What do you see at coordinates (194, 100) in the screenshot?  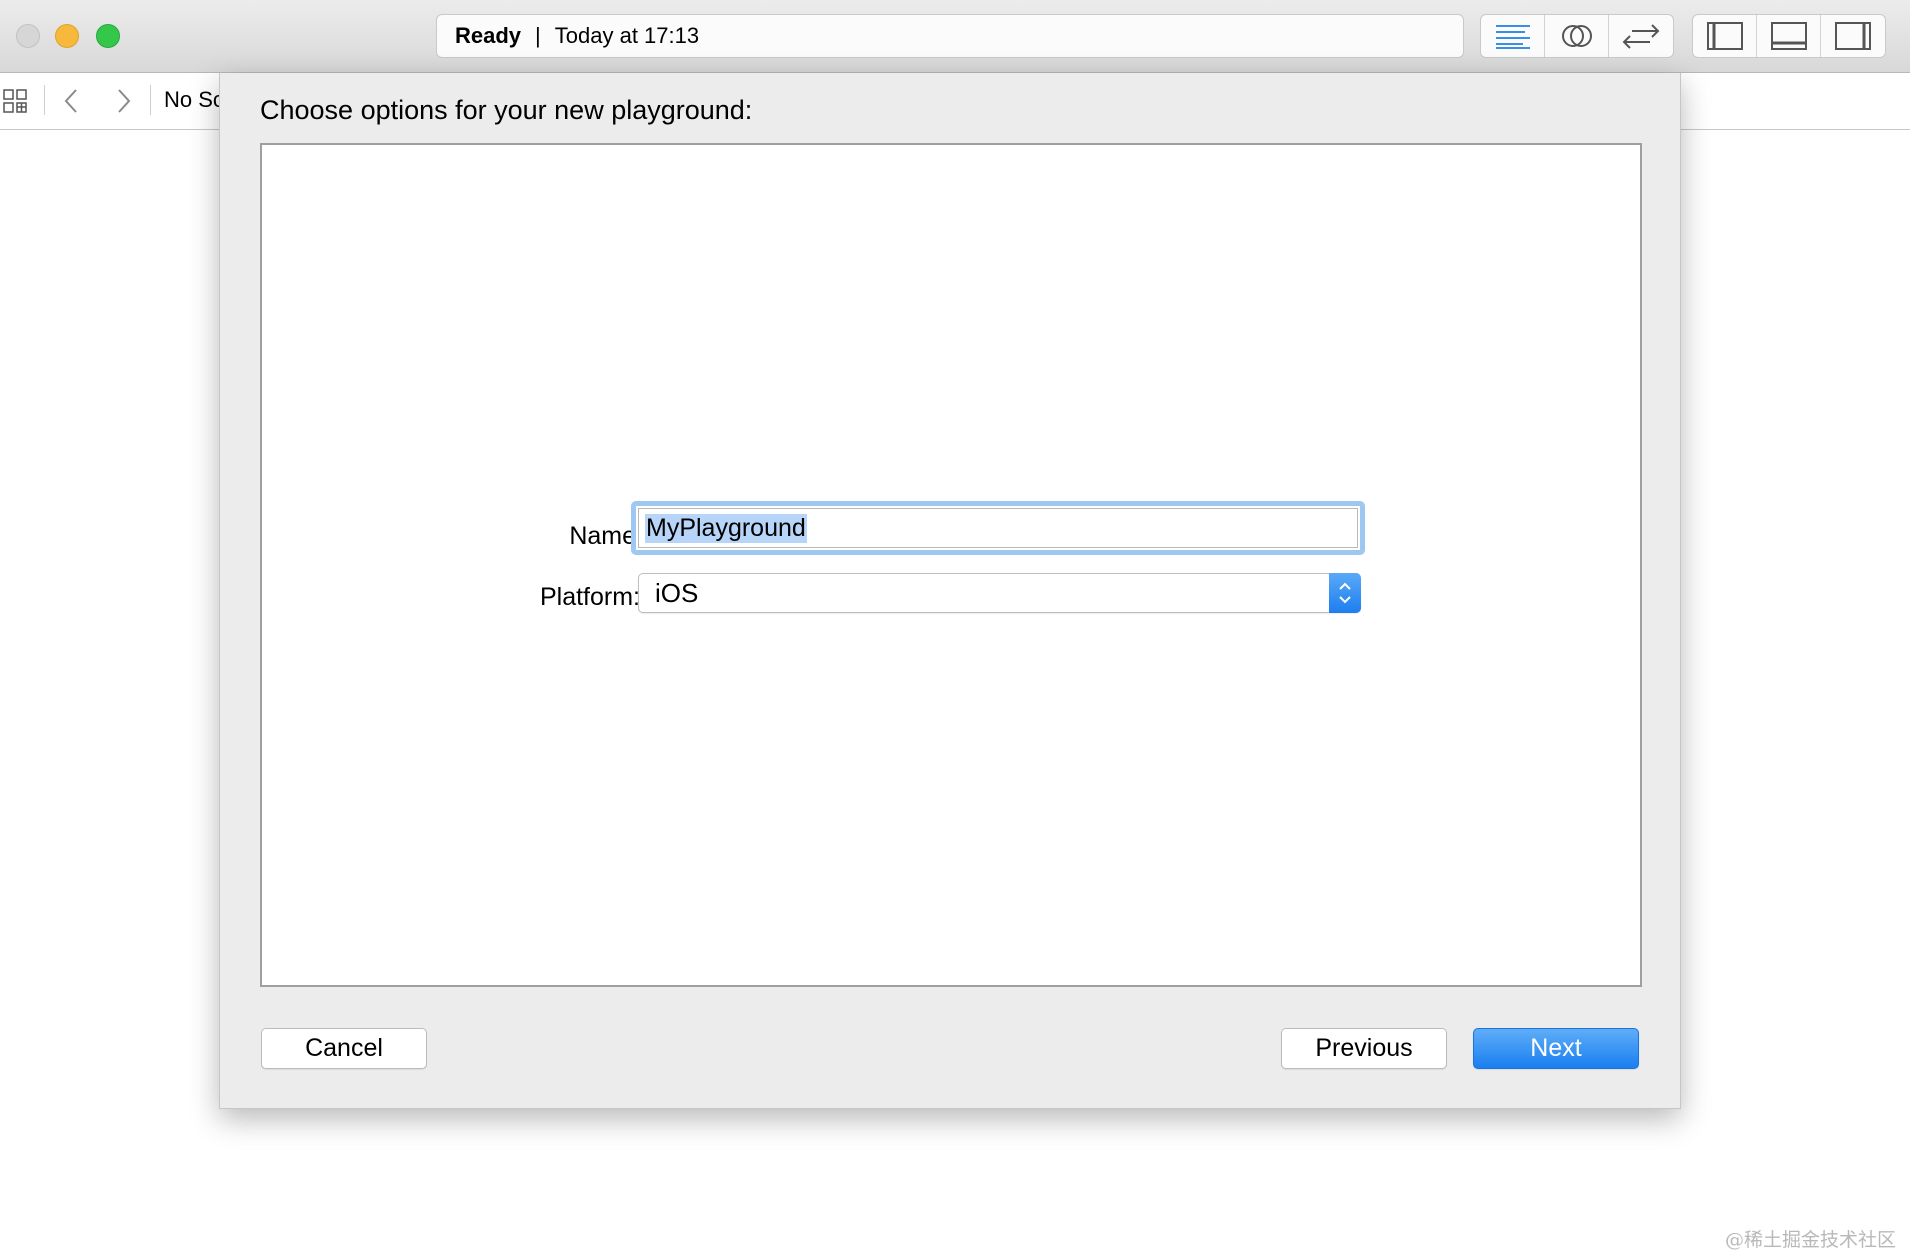 I see `jump-bar-path: No Sc` at bounding box center [194, 100].